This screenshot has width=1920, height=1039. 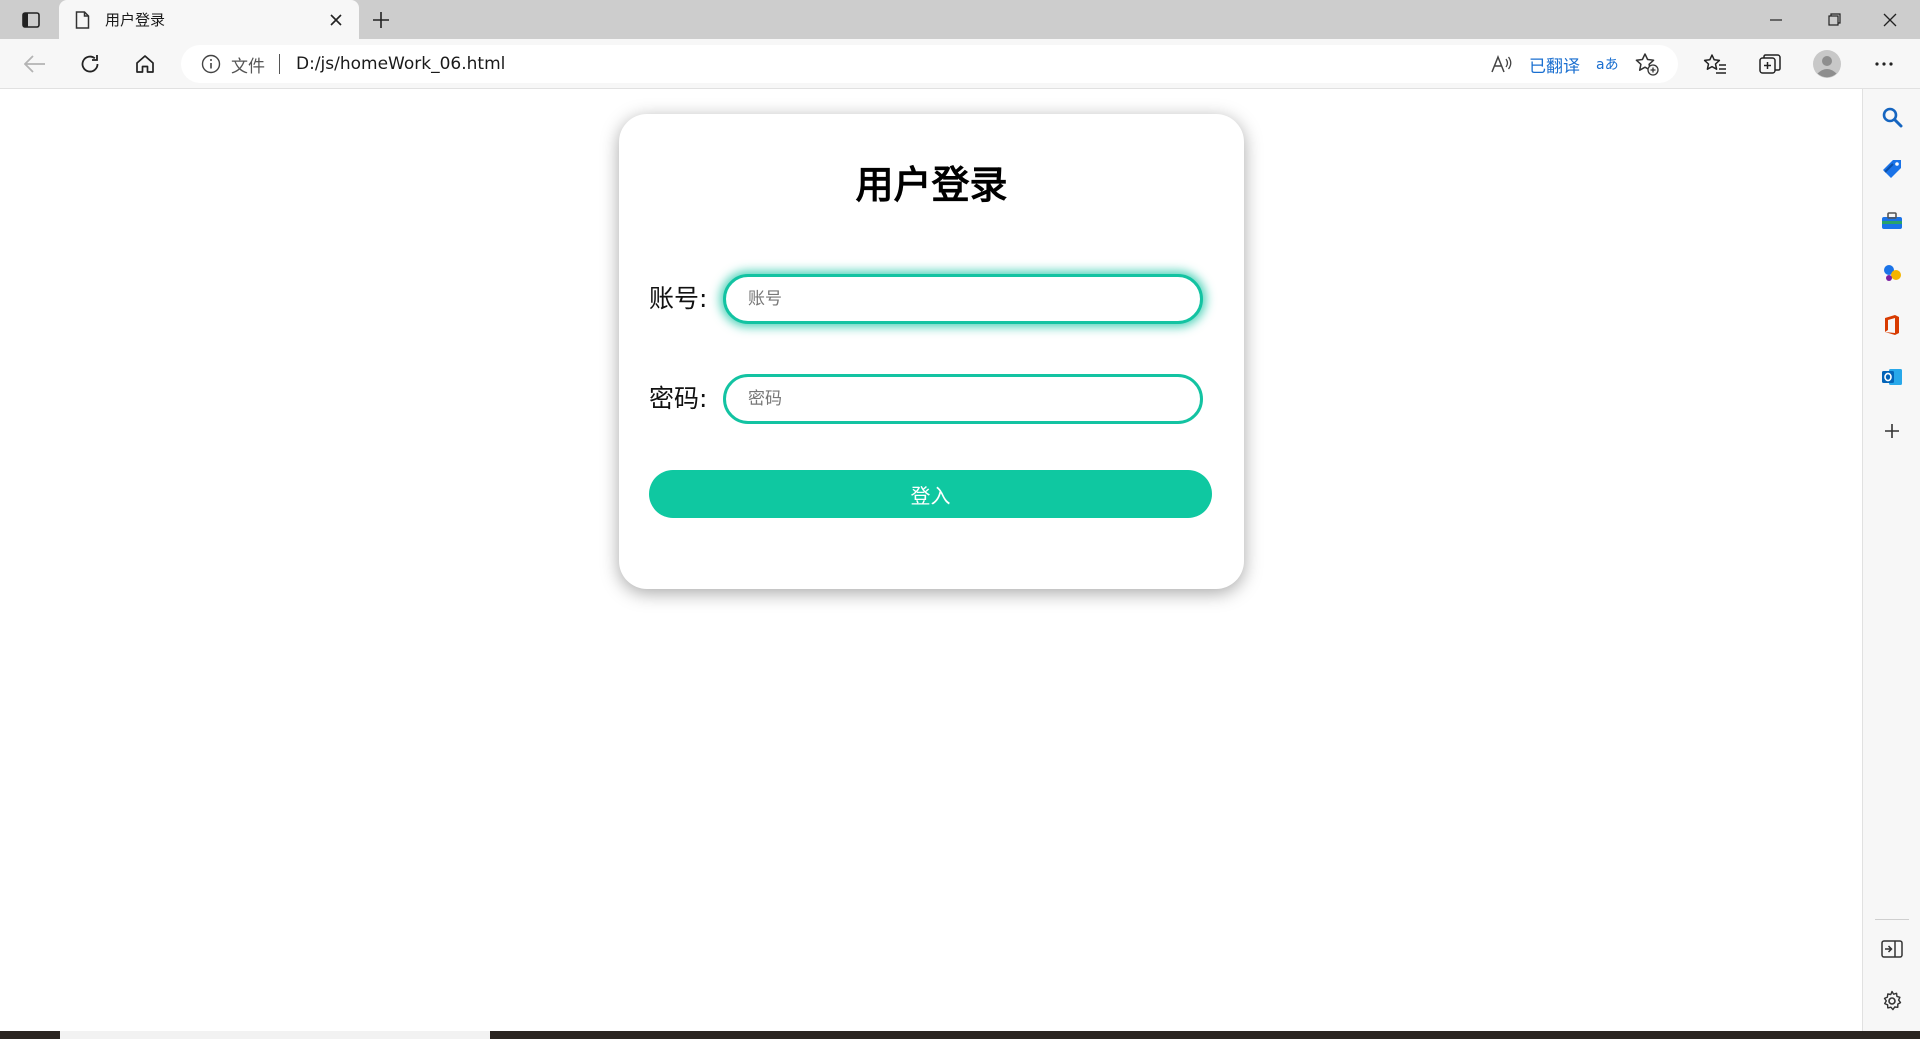 I want to click on close-window-icon, so click(x=1890, y=19).